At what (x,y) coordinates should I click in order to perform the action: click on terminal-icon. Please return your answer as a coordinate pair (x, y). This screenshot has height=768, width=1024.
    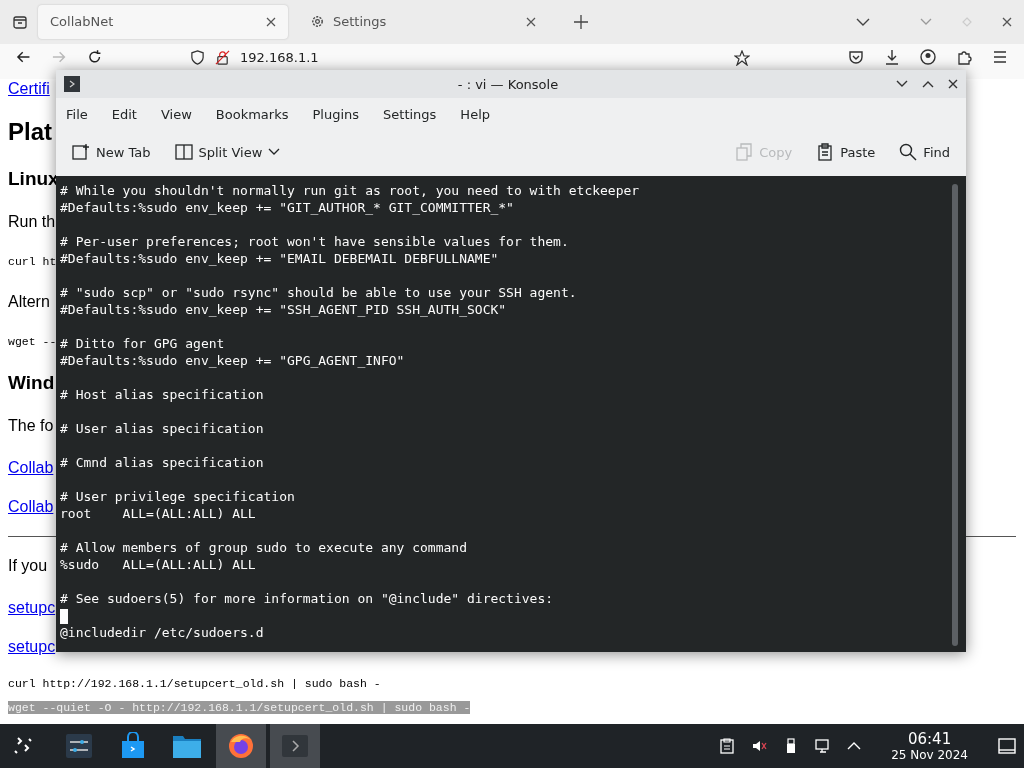
    Looking at the image, I should click on (295, 746).